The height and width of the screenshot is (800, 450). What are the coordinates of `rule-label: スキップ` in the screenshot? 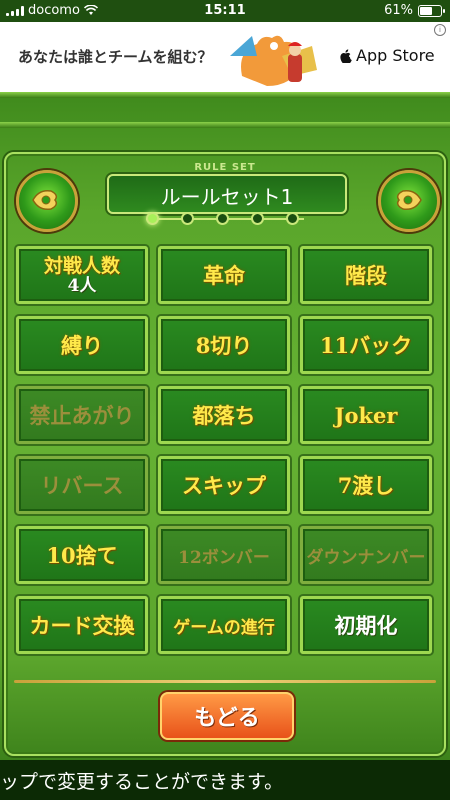 It's located at (224, 485).